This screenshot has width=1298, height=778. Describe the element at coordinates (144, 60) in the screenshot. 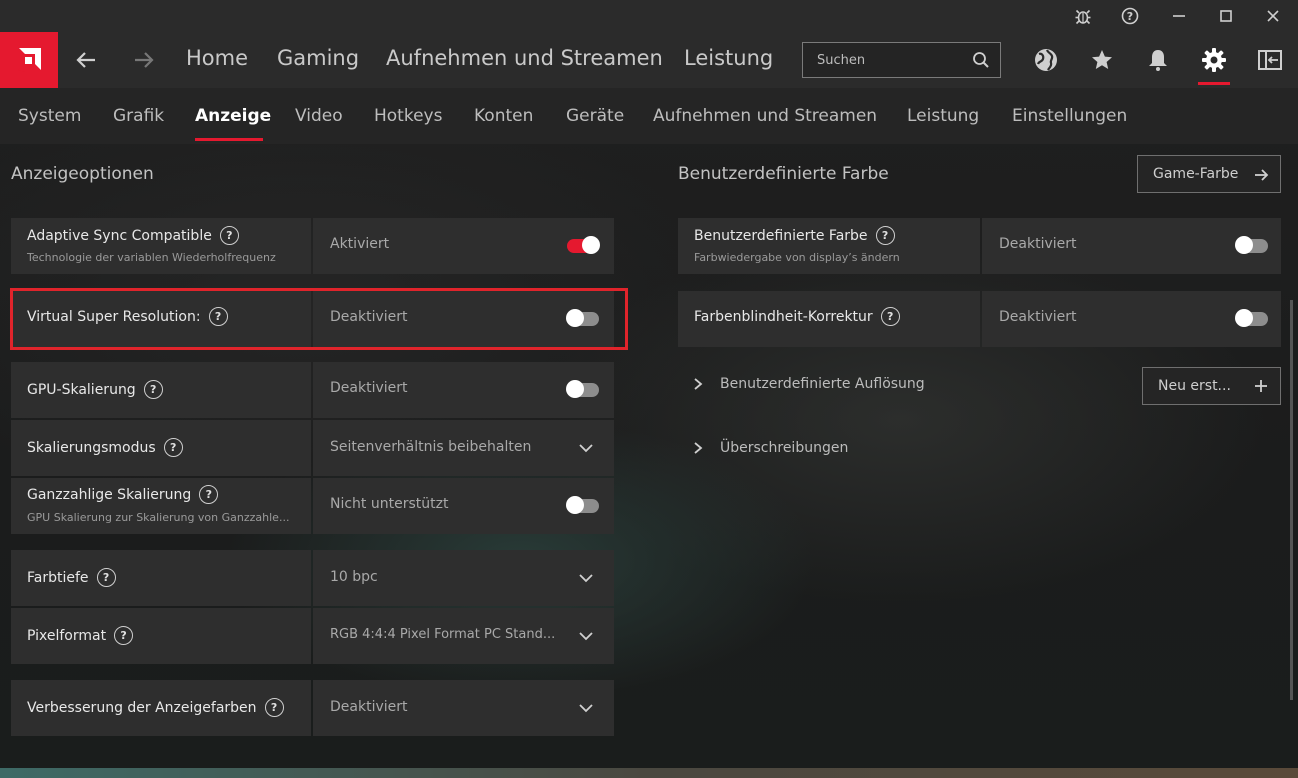

I see `forward-arrow-icon` at that location.